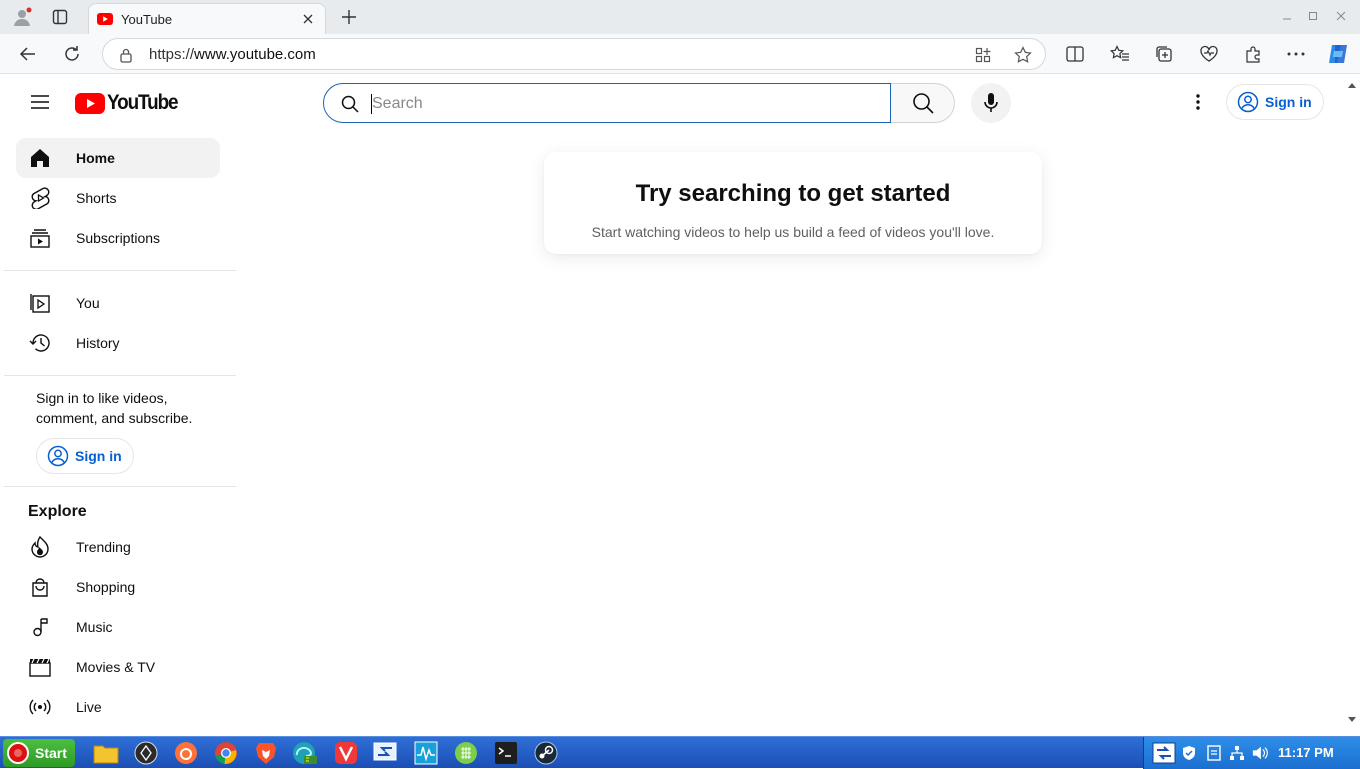 The height and width of the screenshot is (769, 1360). I want to click on brave-icon, so click(266, 753).